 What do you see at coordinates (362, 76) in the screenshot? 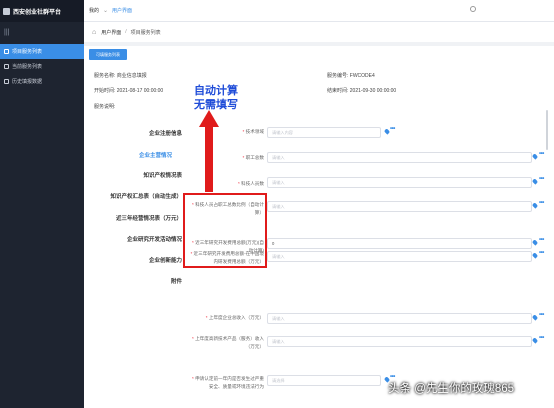
I see `service-no-value: FWCODE4` at bounding box center [362, 76].